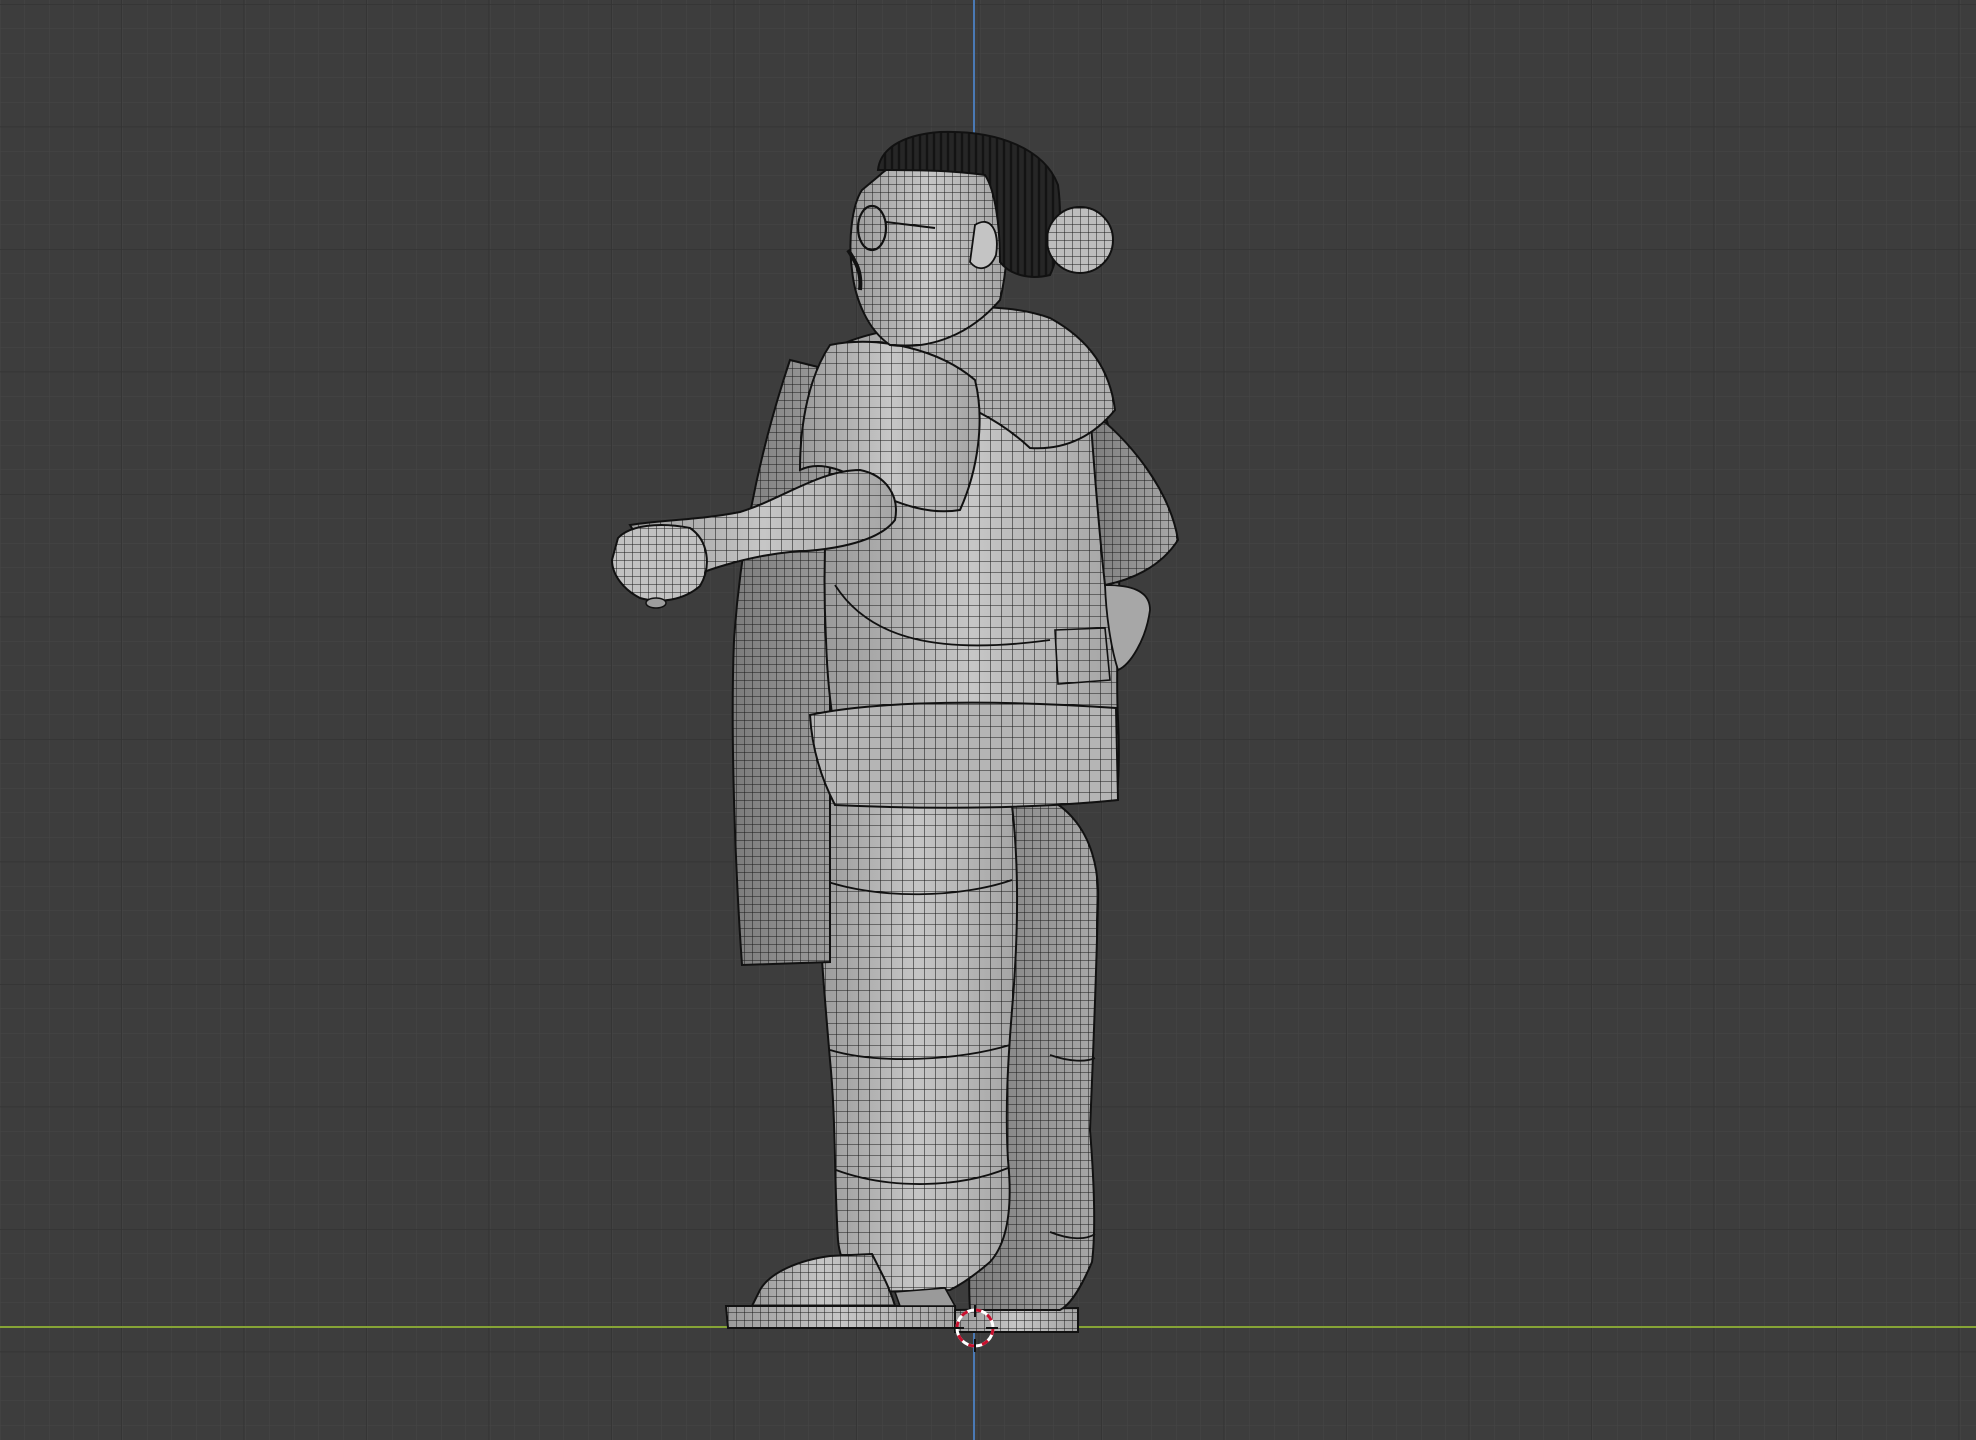 Image resolution: width=1976 pixels, height=1440 pixels. What do you see at coordinates (983, 245) in the screenshot?
I see `ear` at bounding box center [983, 245].